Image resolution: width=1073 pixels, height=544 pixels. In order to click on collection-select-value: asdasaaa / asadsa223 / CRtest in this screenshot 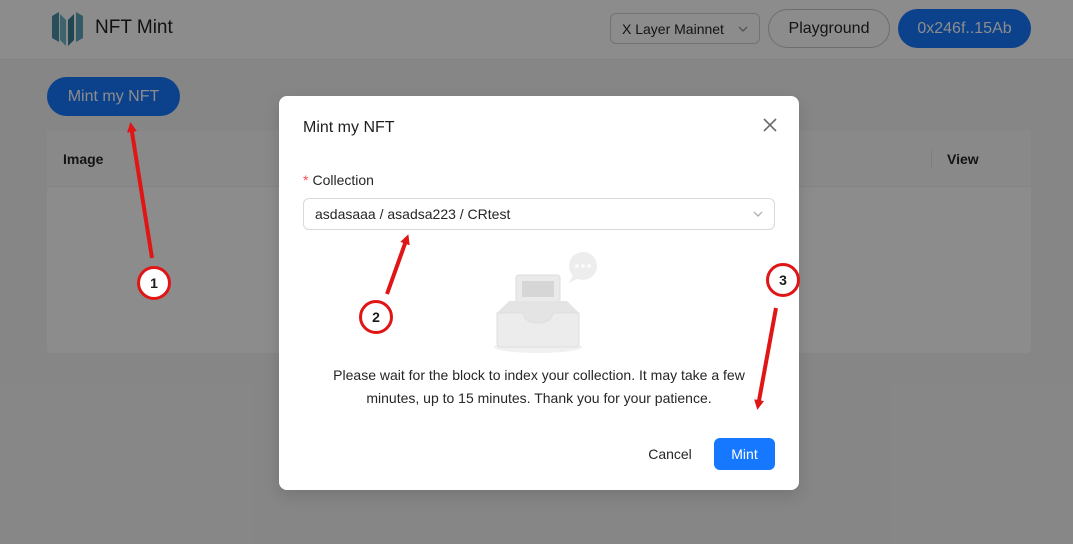, I will do `click(413, 214)`.